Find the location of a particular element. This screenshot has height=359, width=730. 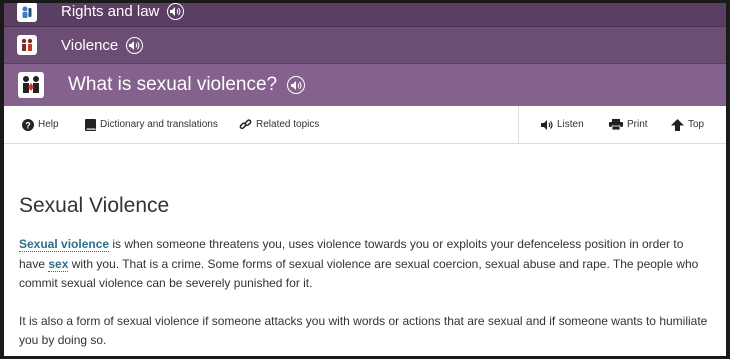

help-icon: ? is located at coordinates (28, 124).